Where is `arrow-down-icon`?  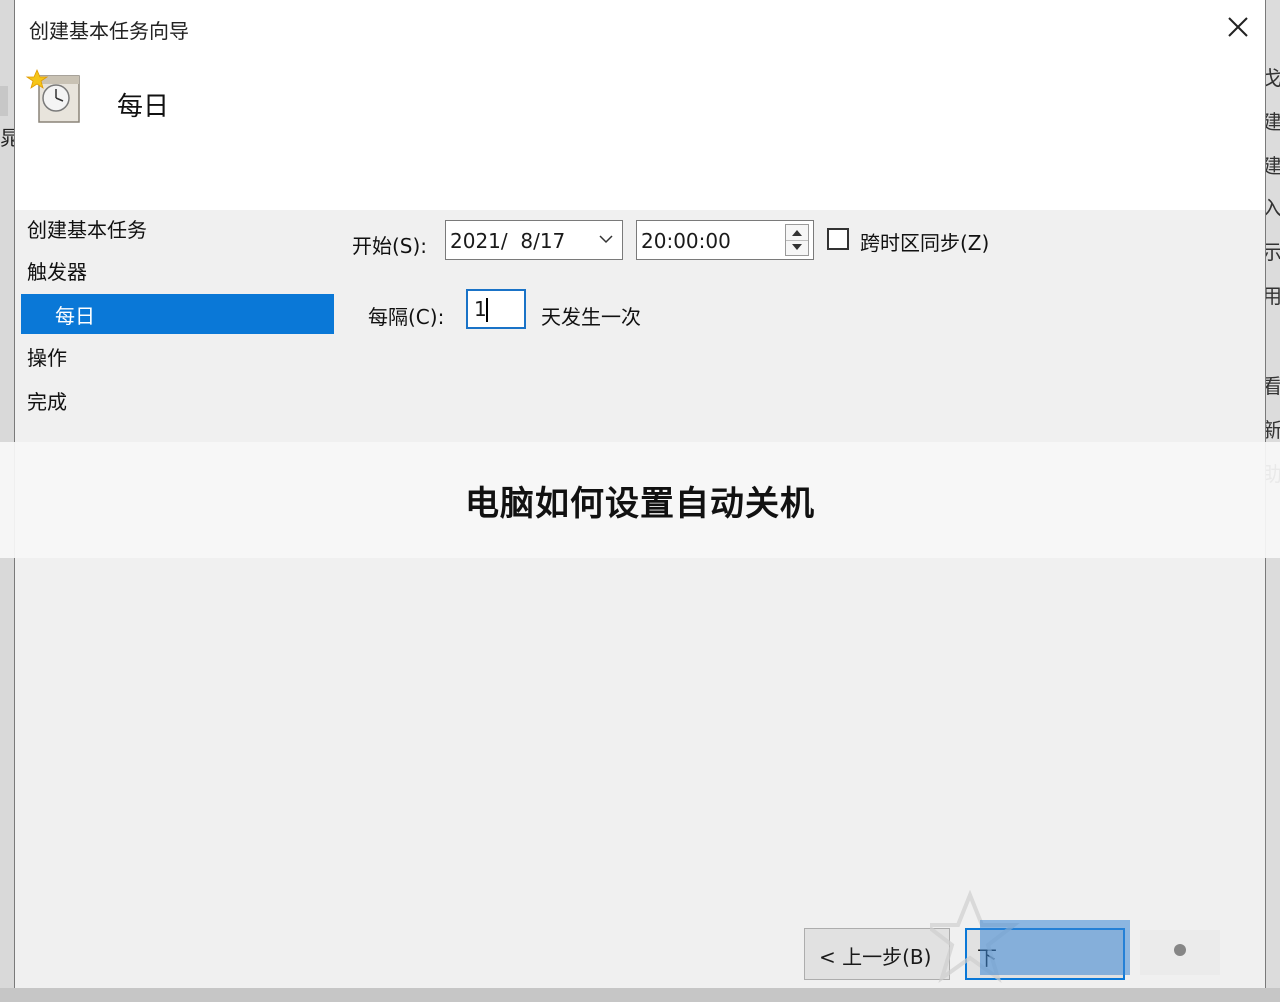 arrow-down-icon is located at coordinates (797, 247).